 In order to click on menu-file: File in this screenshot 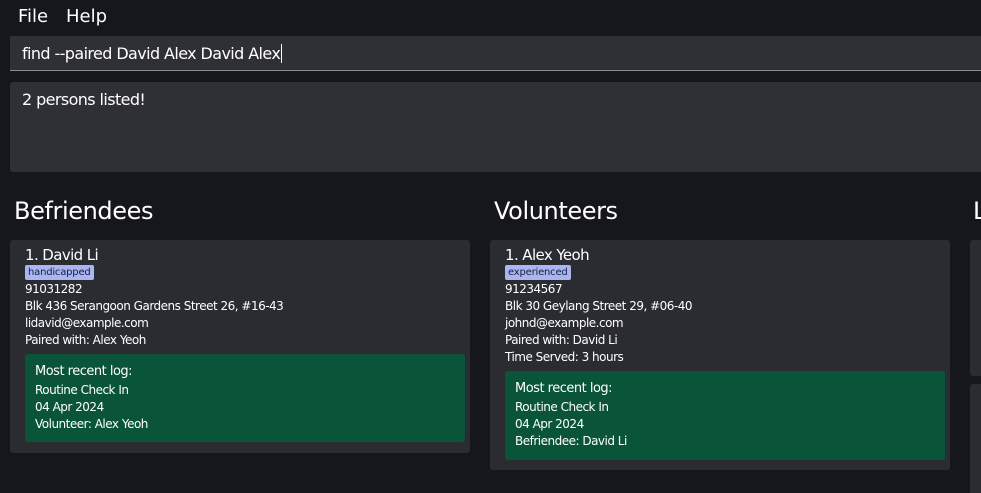, I will do `click(33, 16)`.